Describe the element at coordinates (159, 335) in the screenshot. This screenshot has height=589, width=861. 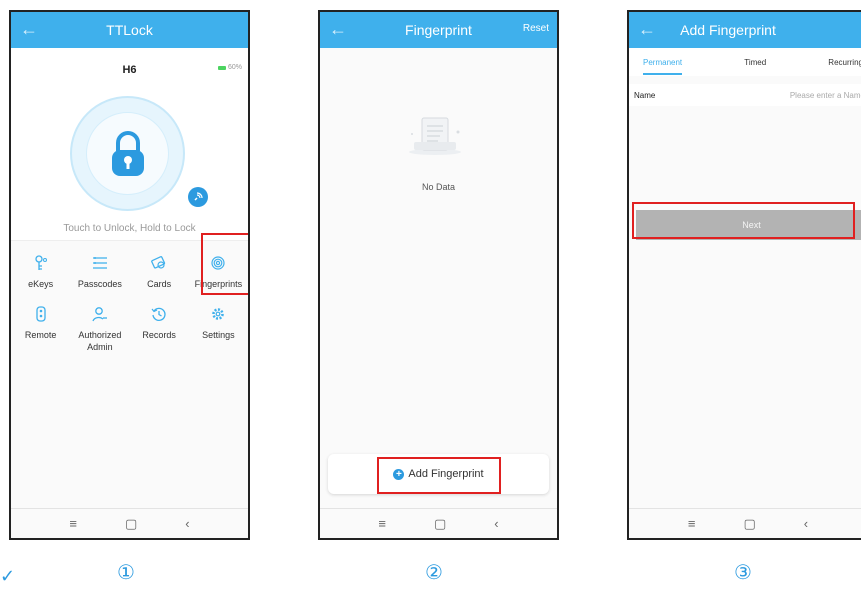
I see `feature-label: Records` at that location.